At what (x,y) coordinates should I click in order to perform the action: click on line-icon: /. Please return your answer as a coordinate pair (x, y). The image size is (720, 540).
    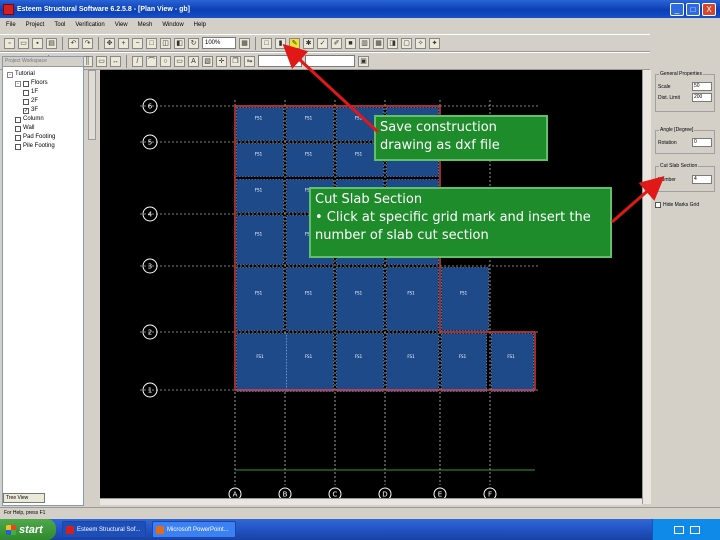
    Looking at the image, I should click on (137, 61).